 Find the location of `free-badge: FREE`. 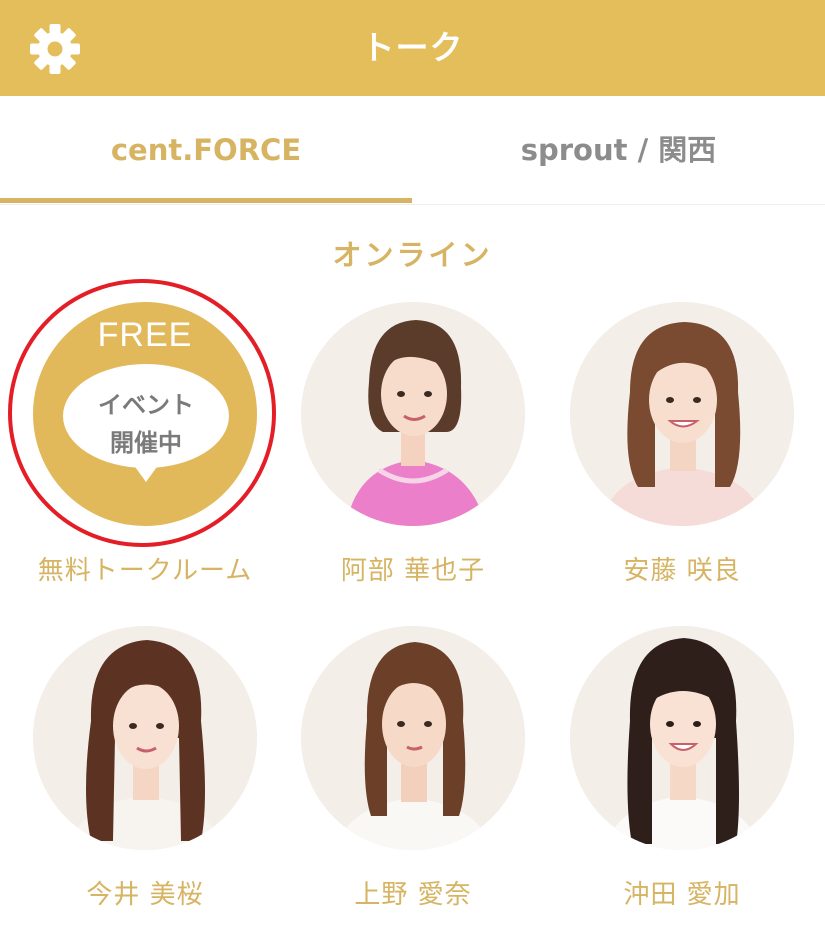

free-badge: FREE is located at coordinates (145, 335).